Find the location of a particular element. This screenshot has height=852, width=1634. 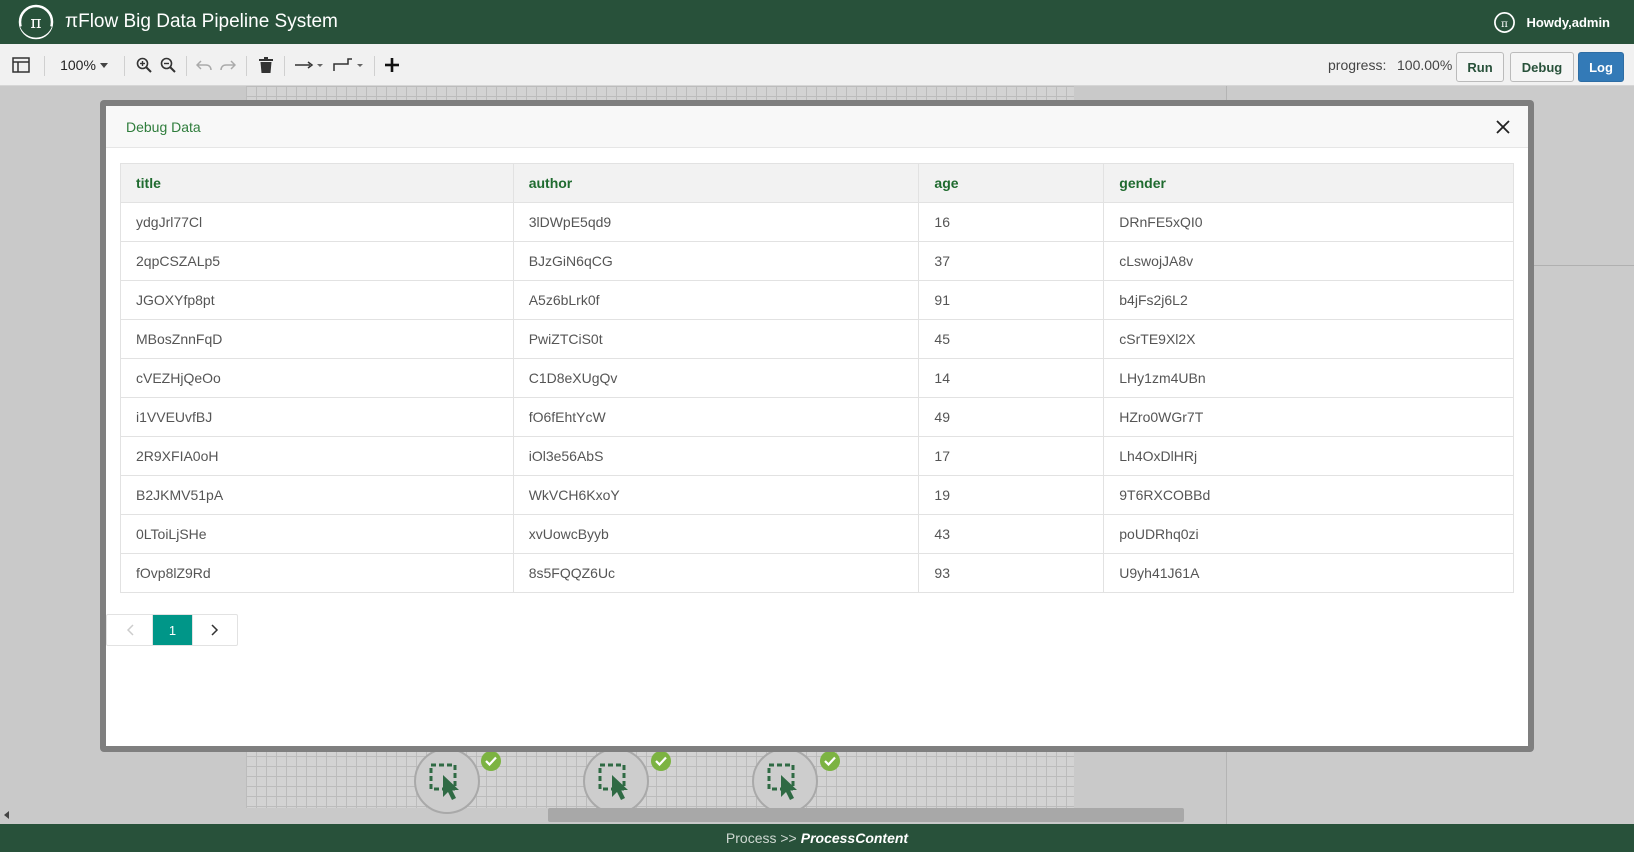

chevron-down-icon is located at coordinates (103, 65).